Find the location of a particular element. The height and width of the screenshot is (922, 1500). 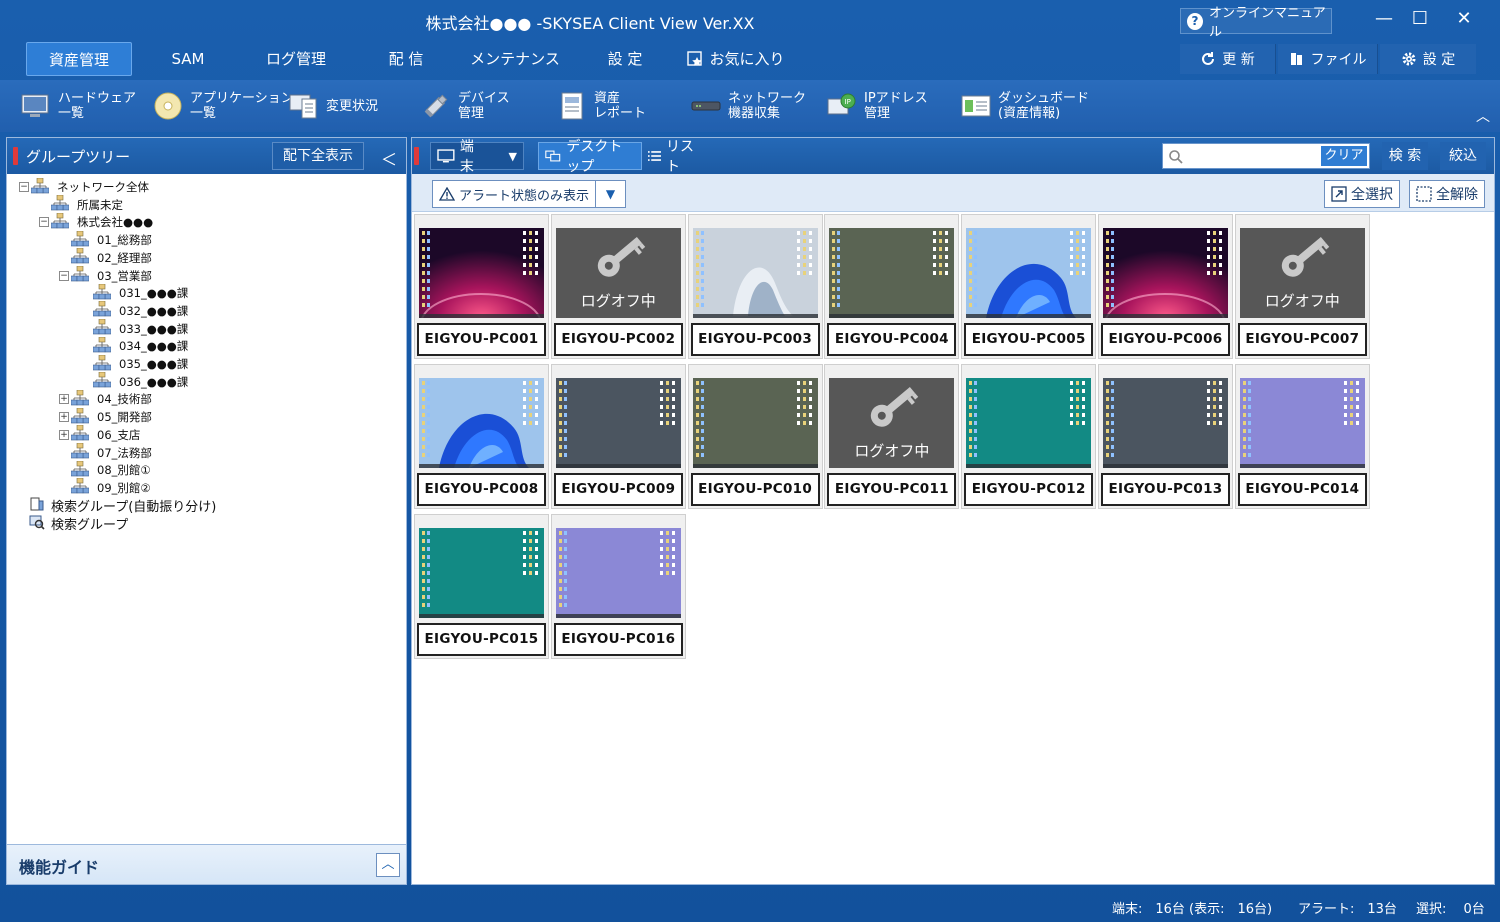

tree-node: 08_別館① is located at coordinates (105, 469).